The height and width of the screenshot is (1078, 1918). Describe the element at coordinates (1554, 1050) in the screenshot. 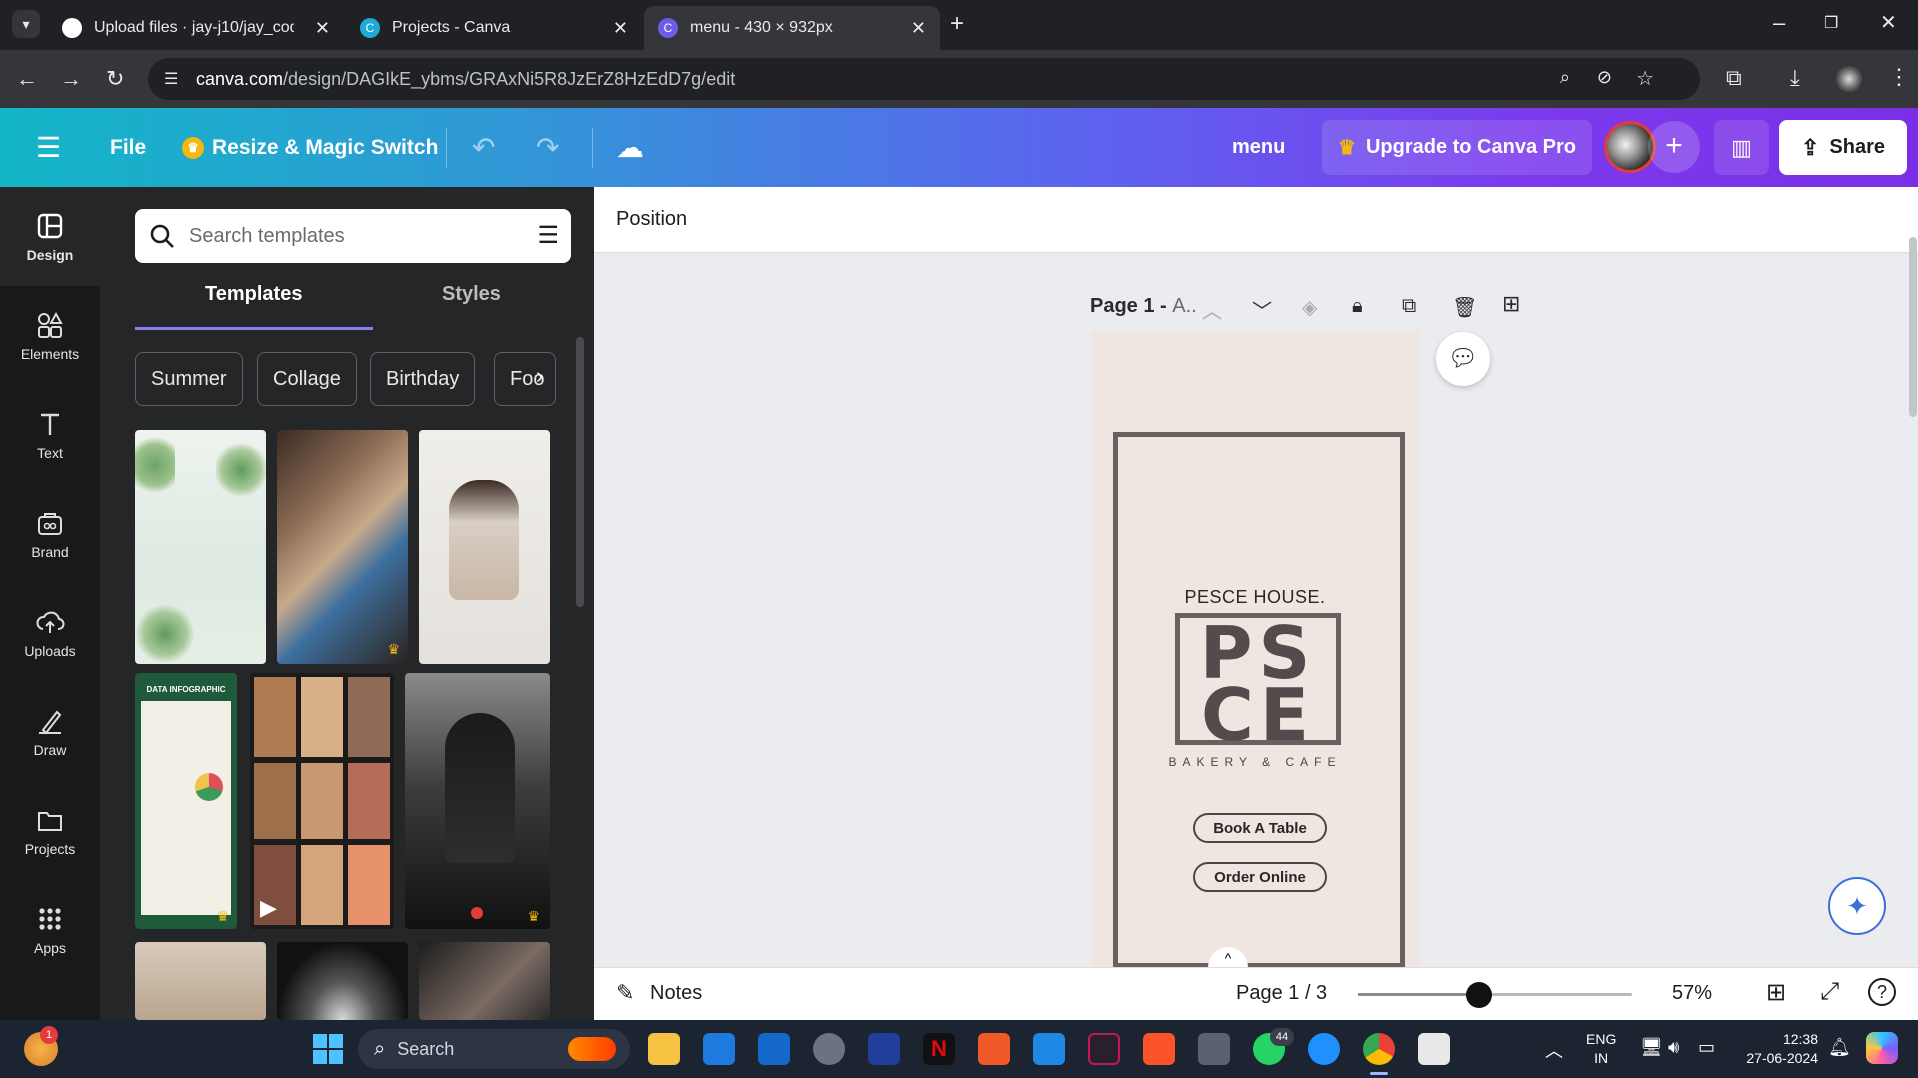

I see `tray-overflow-icon: ︿` at that location.